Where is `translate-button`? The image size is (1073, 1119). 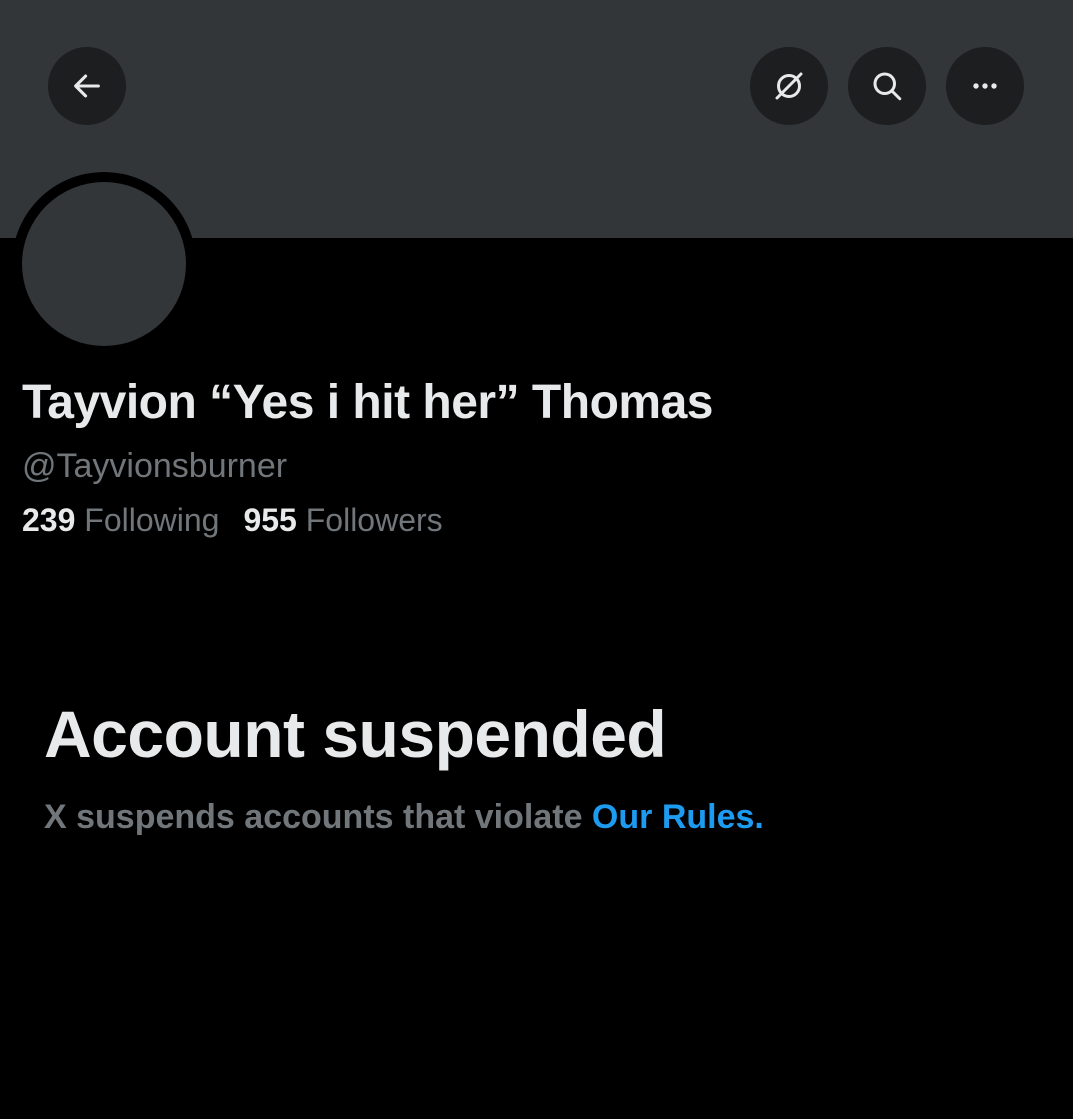
translate-button is located at coordinates (789, 86).